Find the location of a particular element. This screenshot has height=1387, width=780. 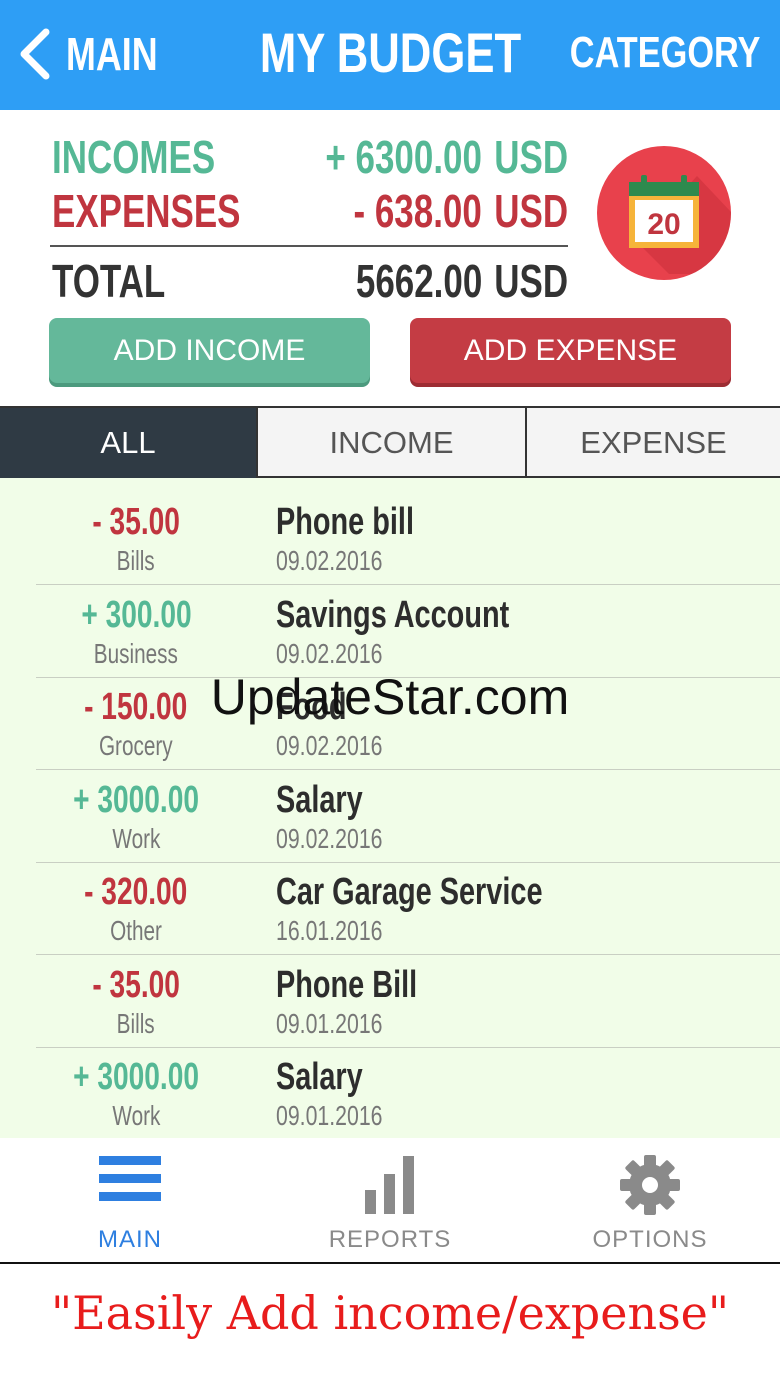

bottom-nav: MAIN REPORTS OPTIONS is located at coordinates (390, 1201).